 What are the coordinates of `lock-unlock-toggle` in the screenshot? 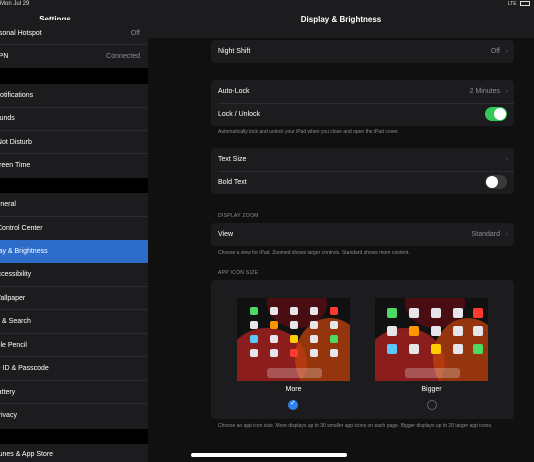 It's located at (496, 114).